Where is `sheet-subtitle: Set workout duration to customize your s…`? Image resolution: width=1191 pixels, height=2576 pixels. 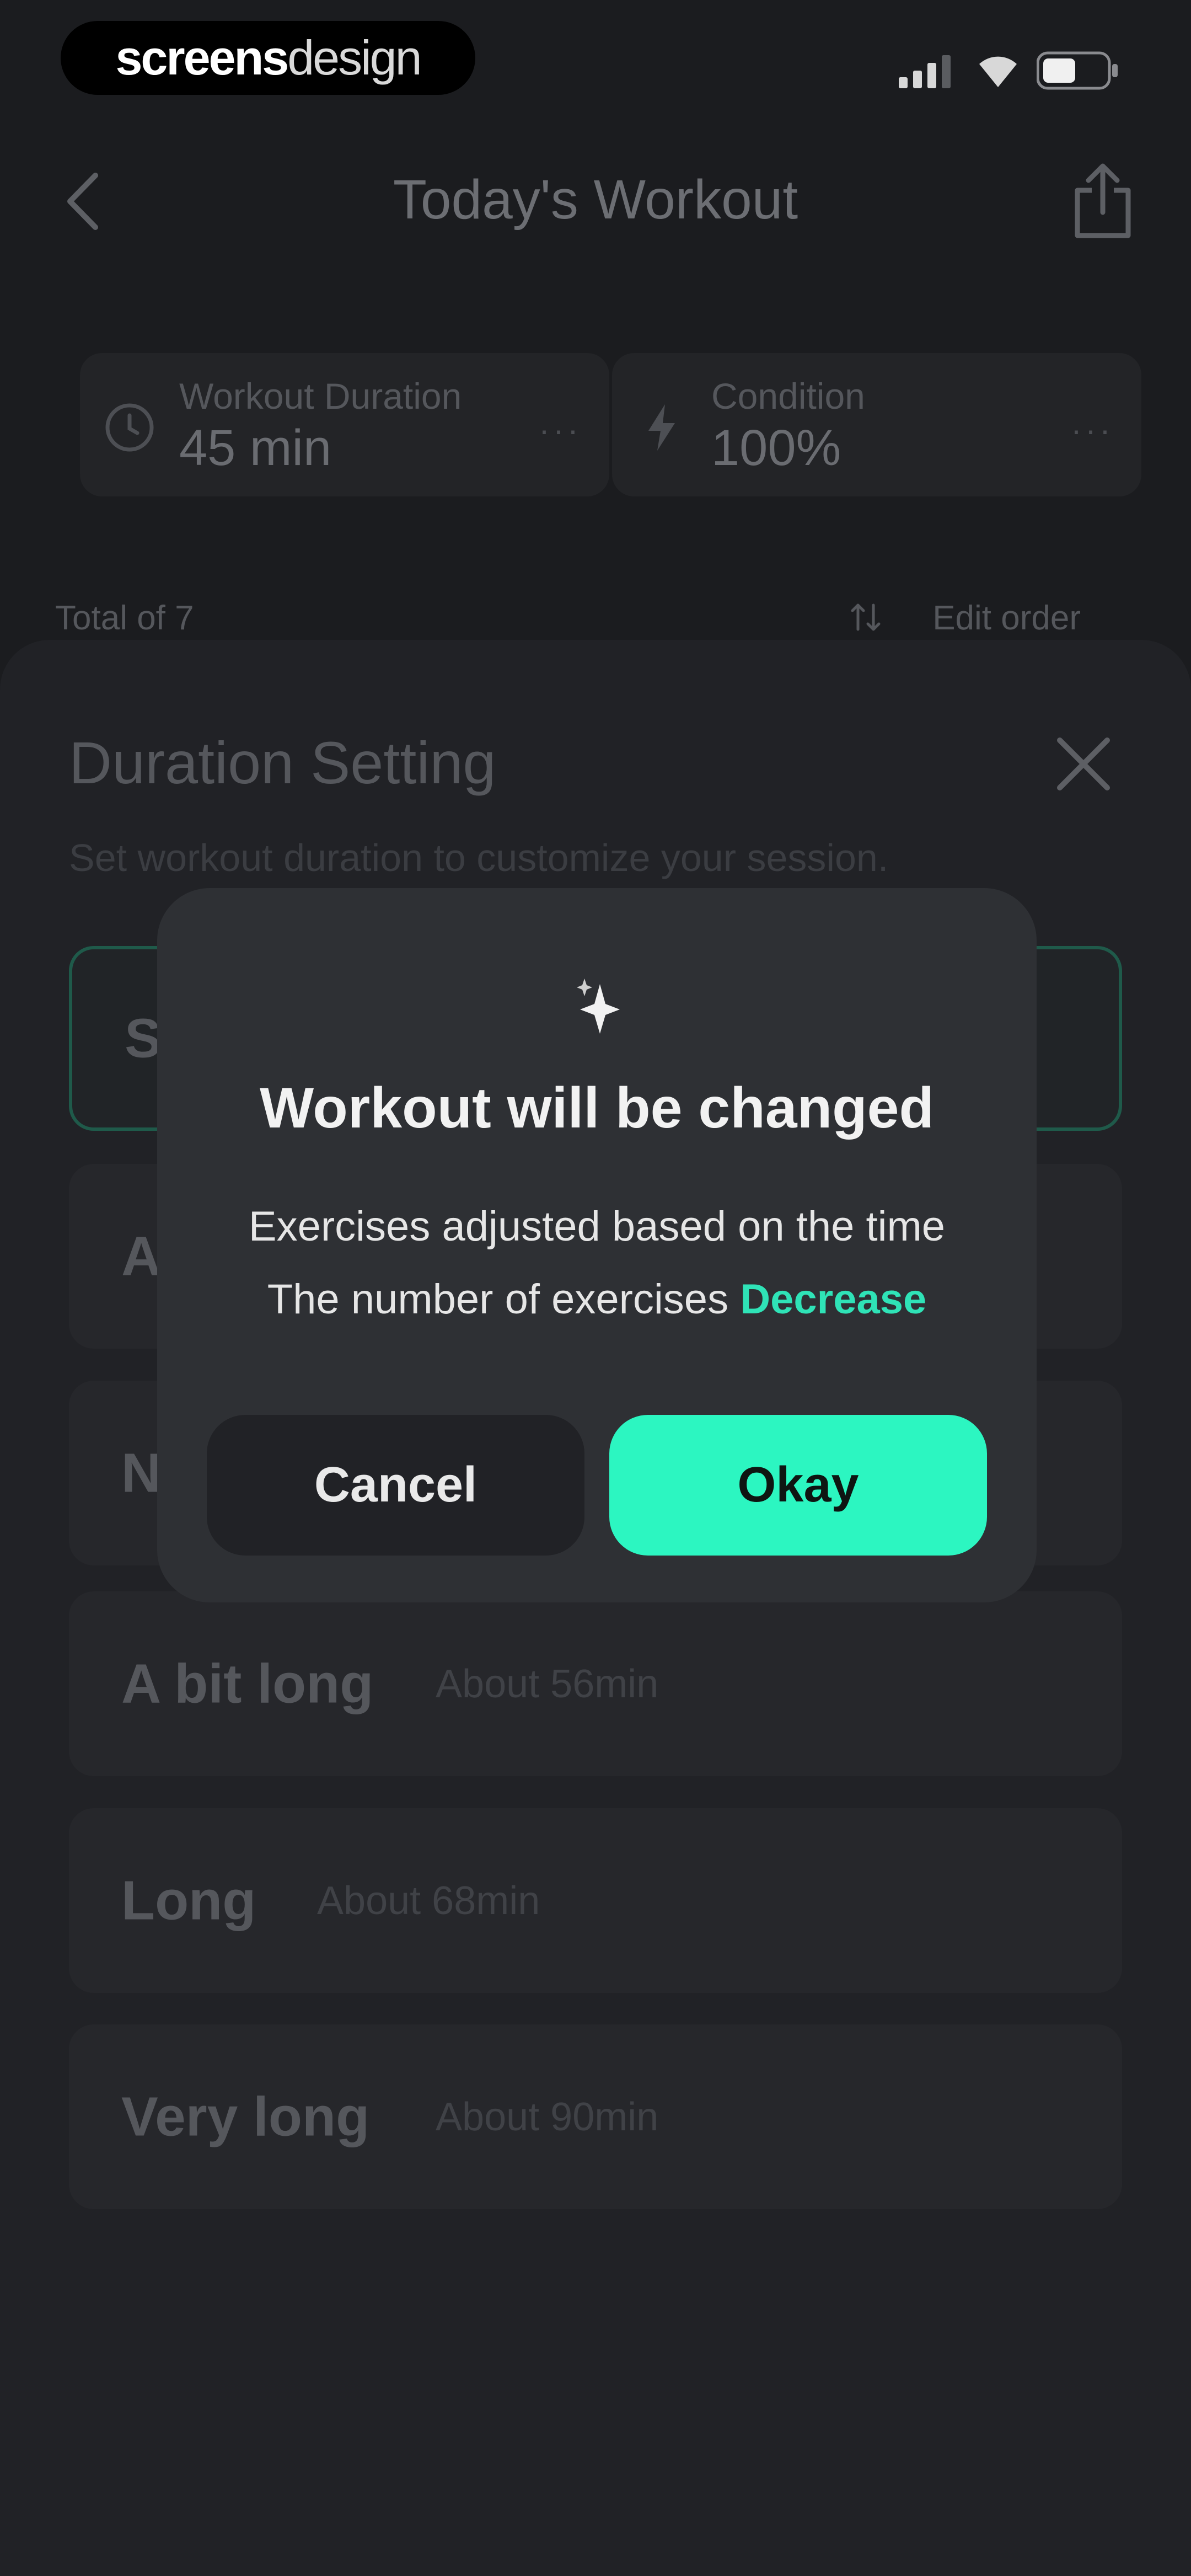
sheet-subtitle: Set workout duration to customize your s… is located at coordinates (479, 857).